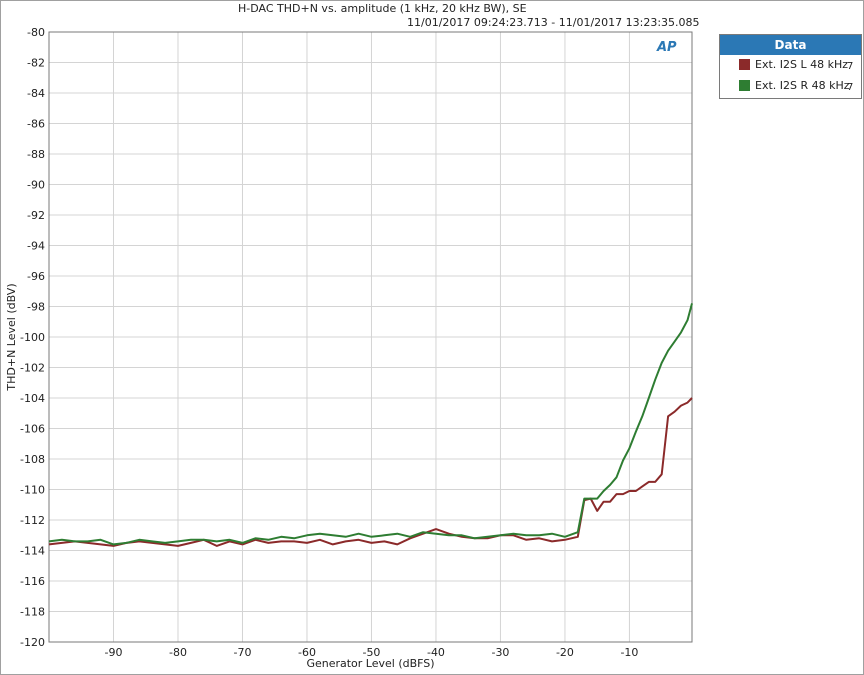 This screenshot has height=675, width=864. Describe the element at coordinates (667, 47) in the screenshot. I see `ap-logo: AP` at that location.